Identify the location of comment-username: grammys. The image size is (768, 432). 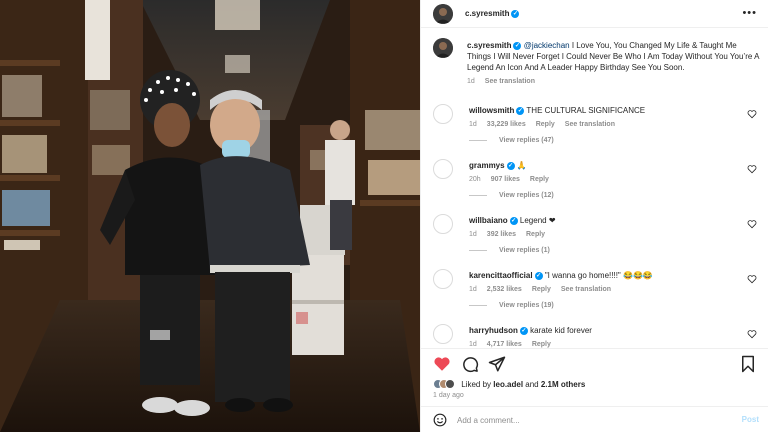
(487, 165).